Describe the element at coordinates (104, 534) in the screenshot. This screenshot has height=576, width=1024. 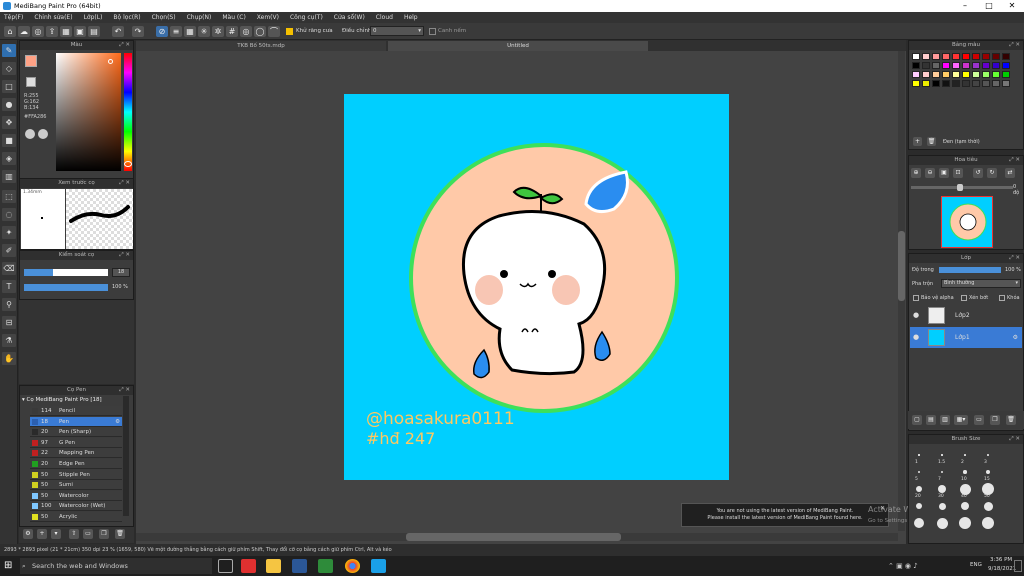
I see `duplicate-brush-icon: ❐` at that location.